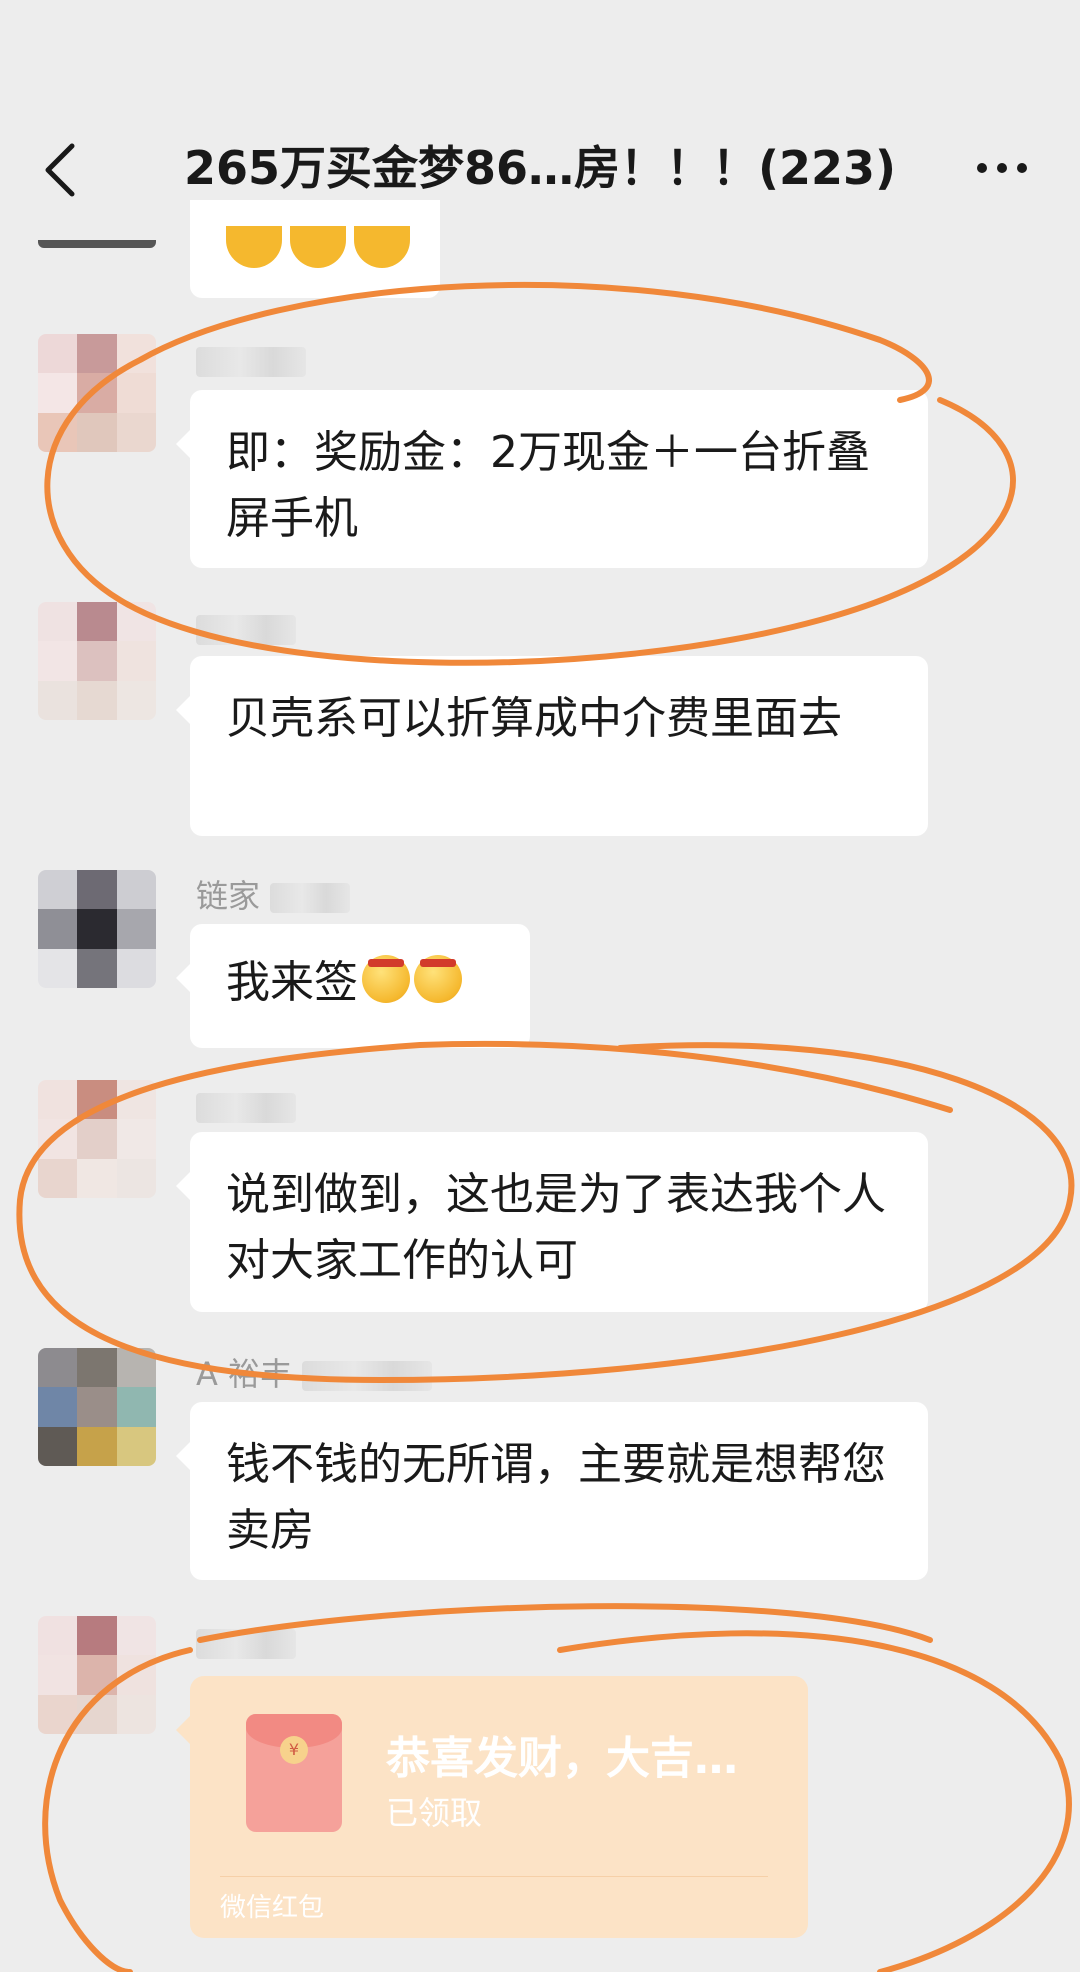 Image resolution: width=1080 pixels, height=1972 pixels. What do you see at coordinates (434, 1813) in the screenshot?
I see `red-packet-status: 已领取` at bounding box center [434, 1813].